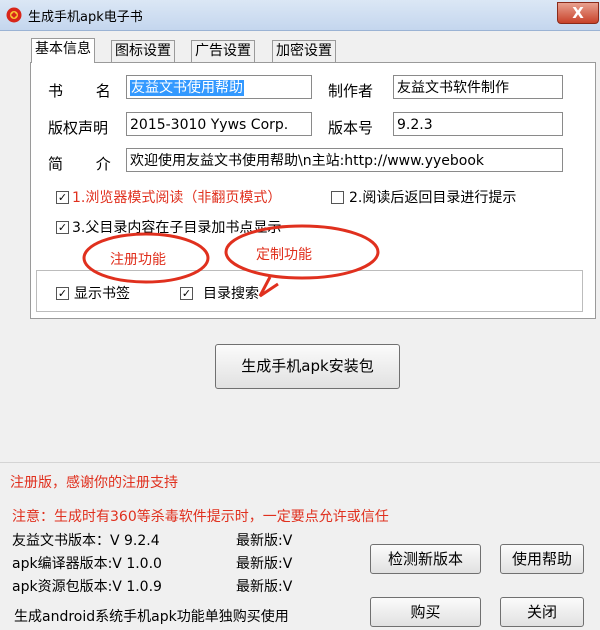 The width and height of the screenshot is (600, 630). Describe the element at coordinates (478, 87) in the screenshot. I see `producer-input: 友益文书软件制作` at that location.